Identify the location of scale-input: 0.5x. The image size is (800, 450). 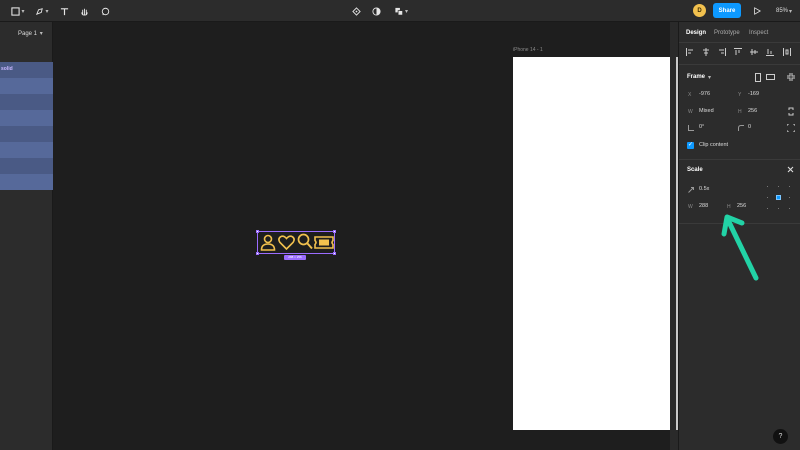
(704, 189).